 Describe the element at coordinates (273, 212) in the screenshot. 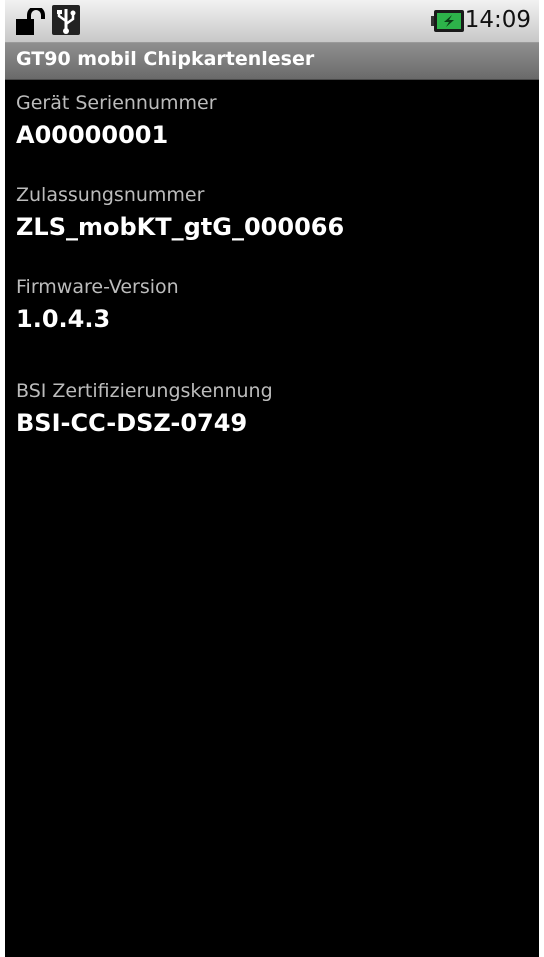

I see `field-approval-number: Zulassungsnummer ZLS_mobKT_gtG_000066` at that location.